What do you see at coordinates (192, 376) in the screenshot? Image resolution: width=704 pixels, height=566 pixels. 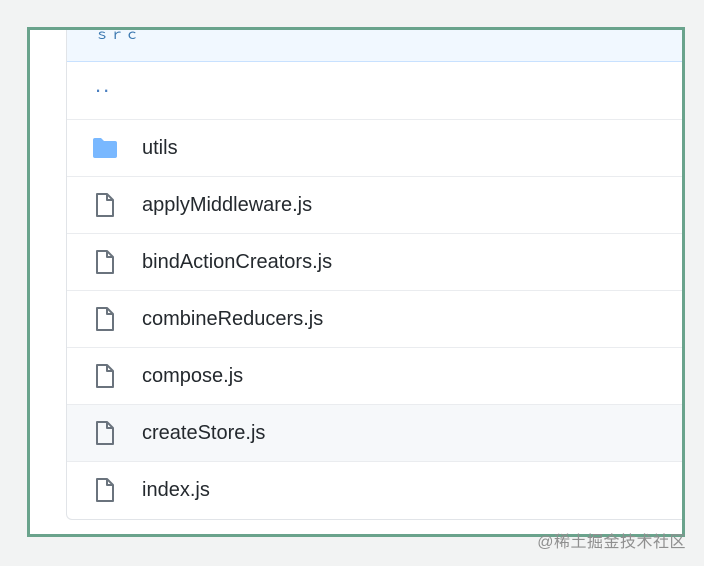 I see `file-link: compose.js` at bounding box center [192, 376].